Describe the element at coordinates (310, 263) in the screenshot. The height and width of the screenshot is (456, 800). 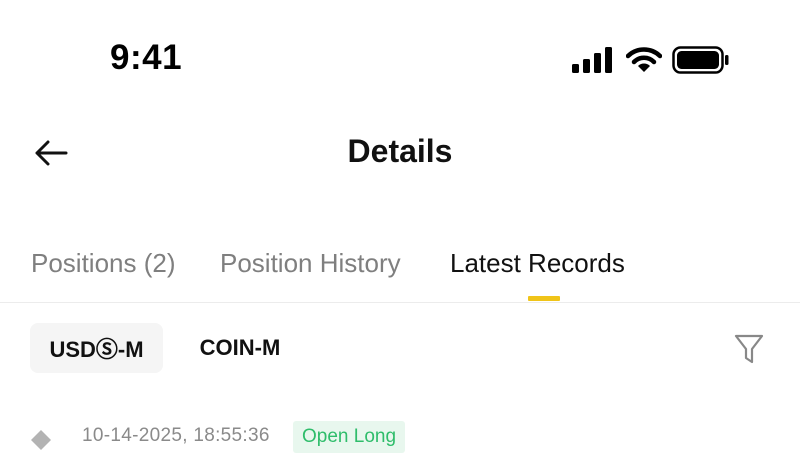
I see `tab-position-history: Position History` at that location.